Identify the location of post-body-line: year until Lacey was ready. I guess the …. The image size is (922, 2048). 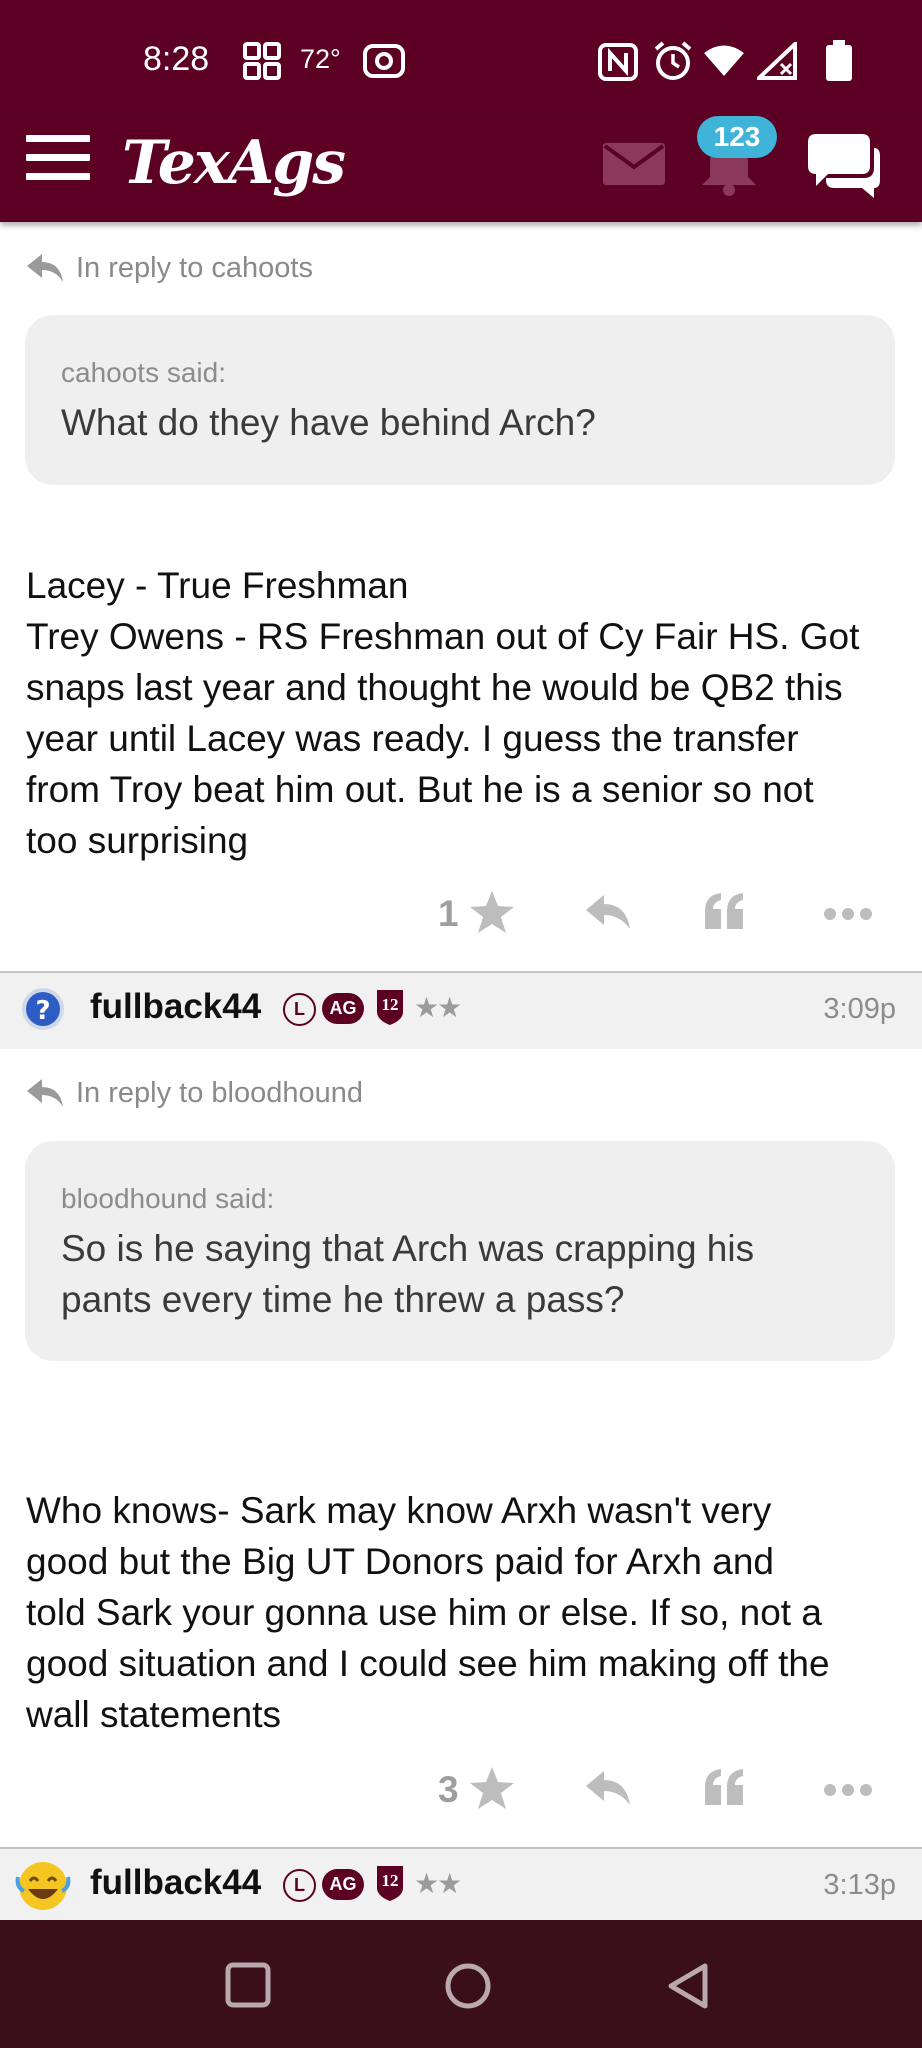
(412, 738).